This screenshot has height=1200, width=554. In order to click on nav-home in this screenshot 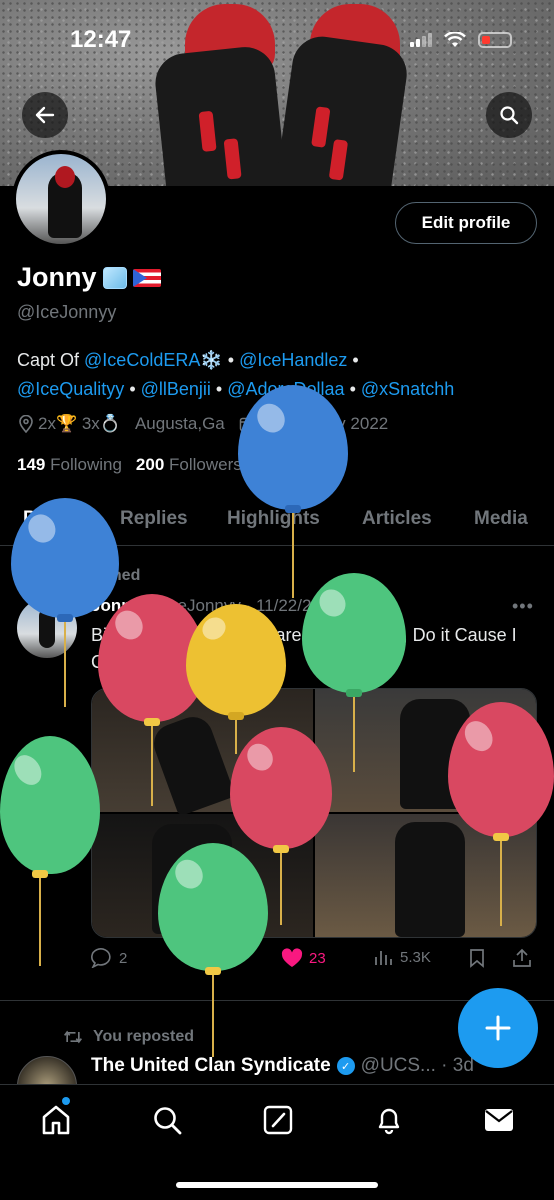, I will do `click(56, 1120)`.